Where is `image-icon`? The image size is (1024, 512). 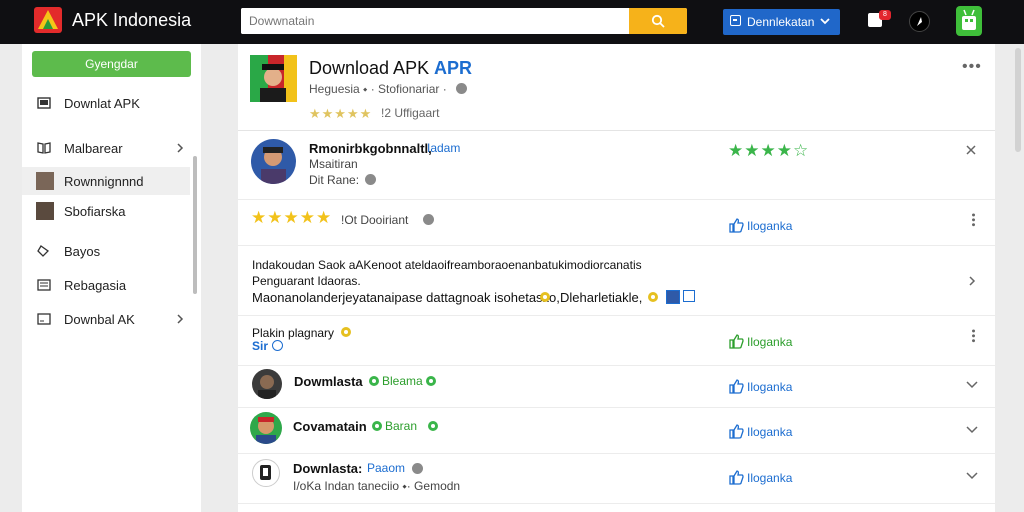 image-icon is located at coordinates (673, 297).